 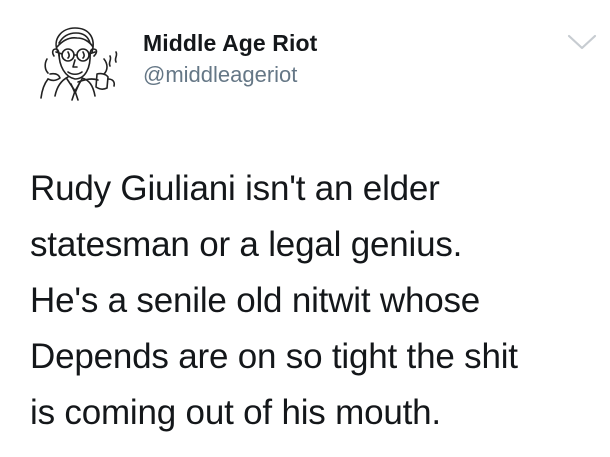 What do you see at coordinates (235, 188) in the screenshot?
I see `tweet-text-line: Rudy Giuliani isn't an elder` at bounding box center [235, 188].